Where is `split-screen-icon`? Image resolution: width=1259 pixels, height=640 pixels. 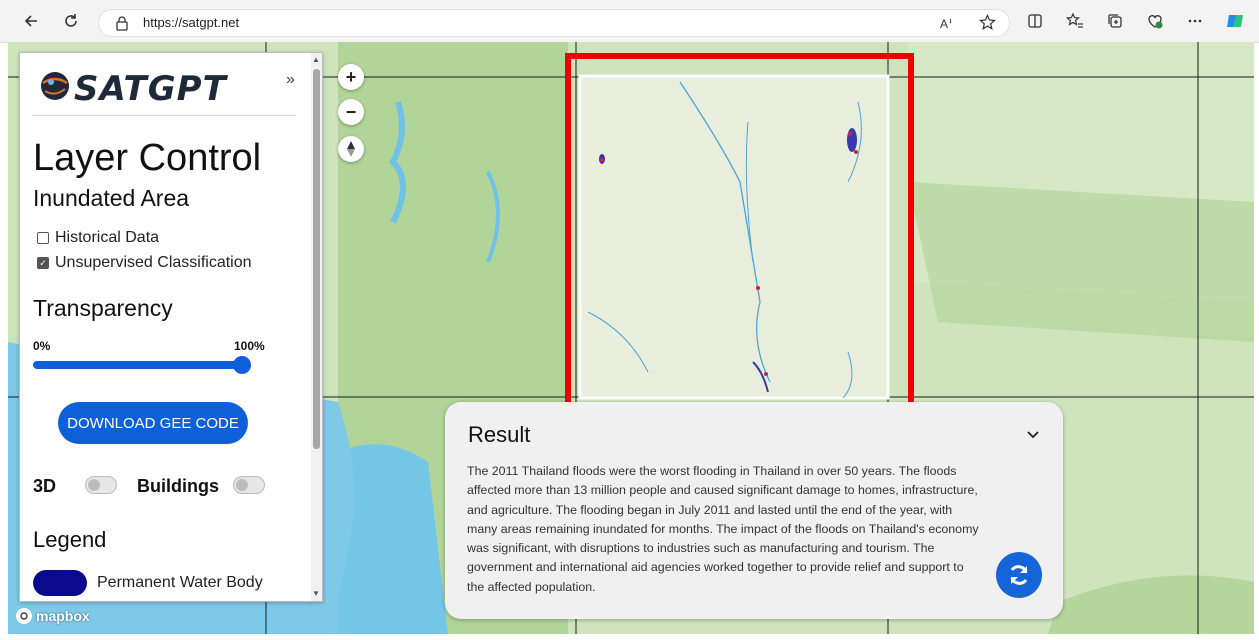
split-screen-icon is located at coordinates (1035, 21).